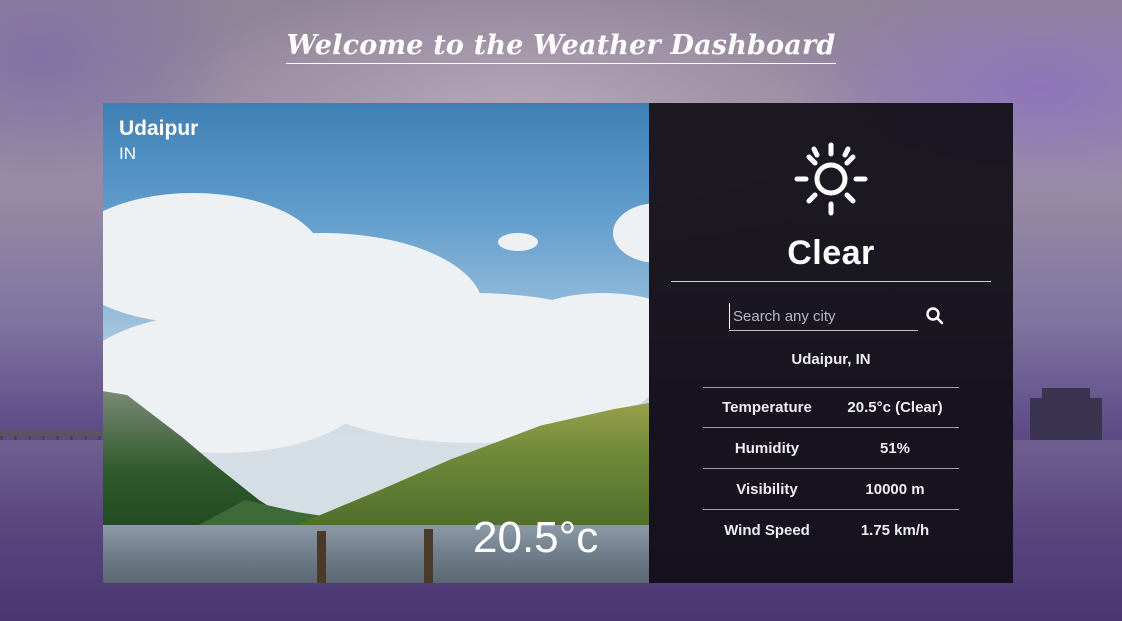  Describe the element at coordinates (831, 281) in the screenshot. I see `panel-divider` at that location.